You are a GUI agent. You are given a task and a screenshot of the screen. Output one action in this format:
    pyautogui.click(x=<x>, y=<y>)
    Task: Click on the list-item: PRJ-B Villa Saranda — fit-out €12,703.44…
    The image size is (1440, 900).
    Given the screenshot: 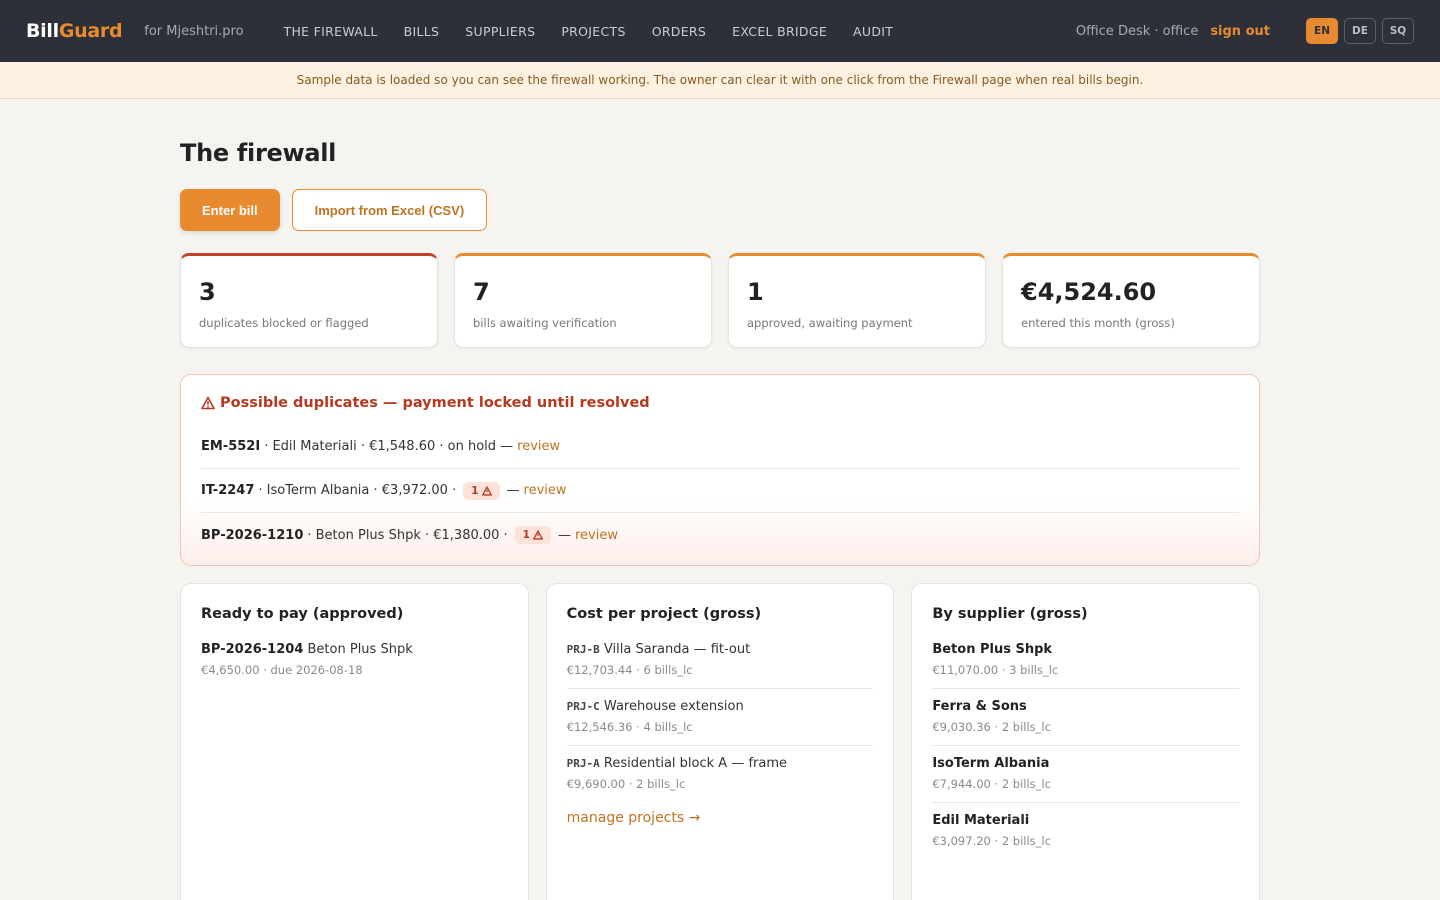 What is the action you would take?
    pyautogui.click(x=720, y=665)
    